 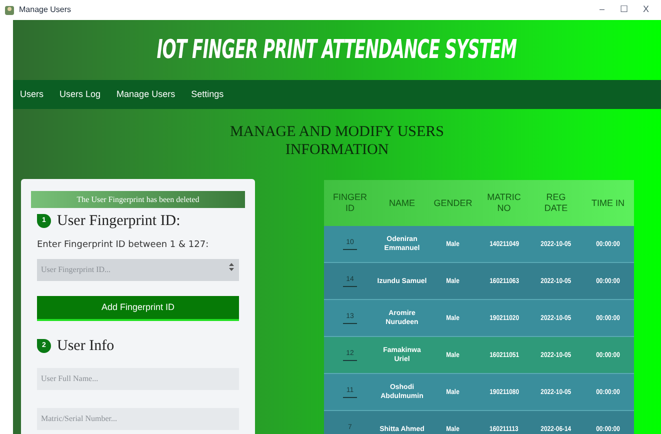 What do you see at coordinates (350, 203) in the screenshot?
I see `column-header: FINGER ID` at bounding box center [350, 203].